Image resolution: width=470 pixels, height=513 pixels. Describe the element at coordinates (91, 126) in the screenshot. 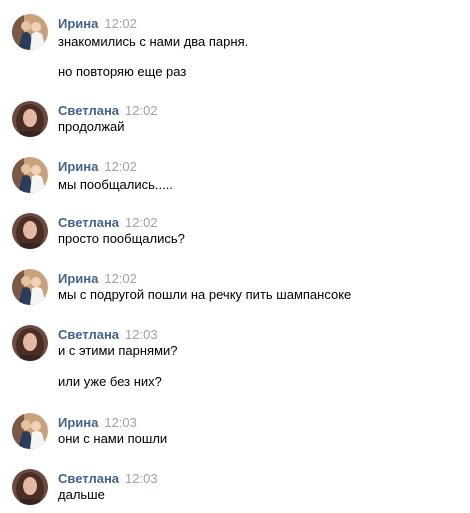

I see `message-text: продолжай` at that location.